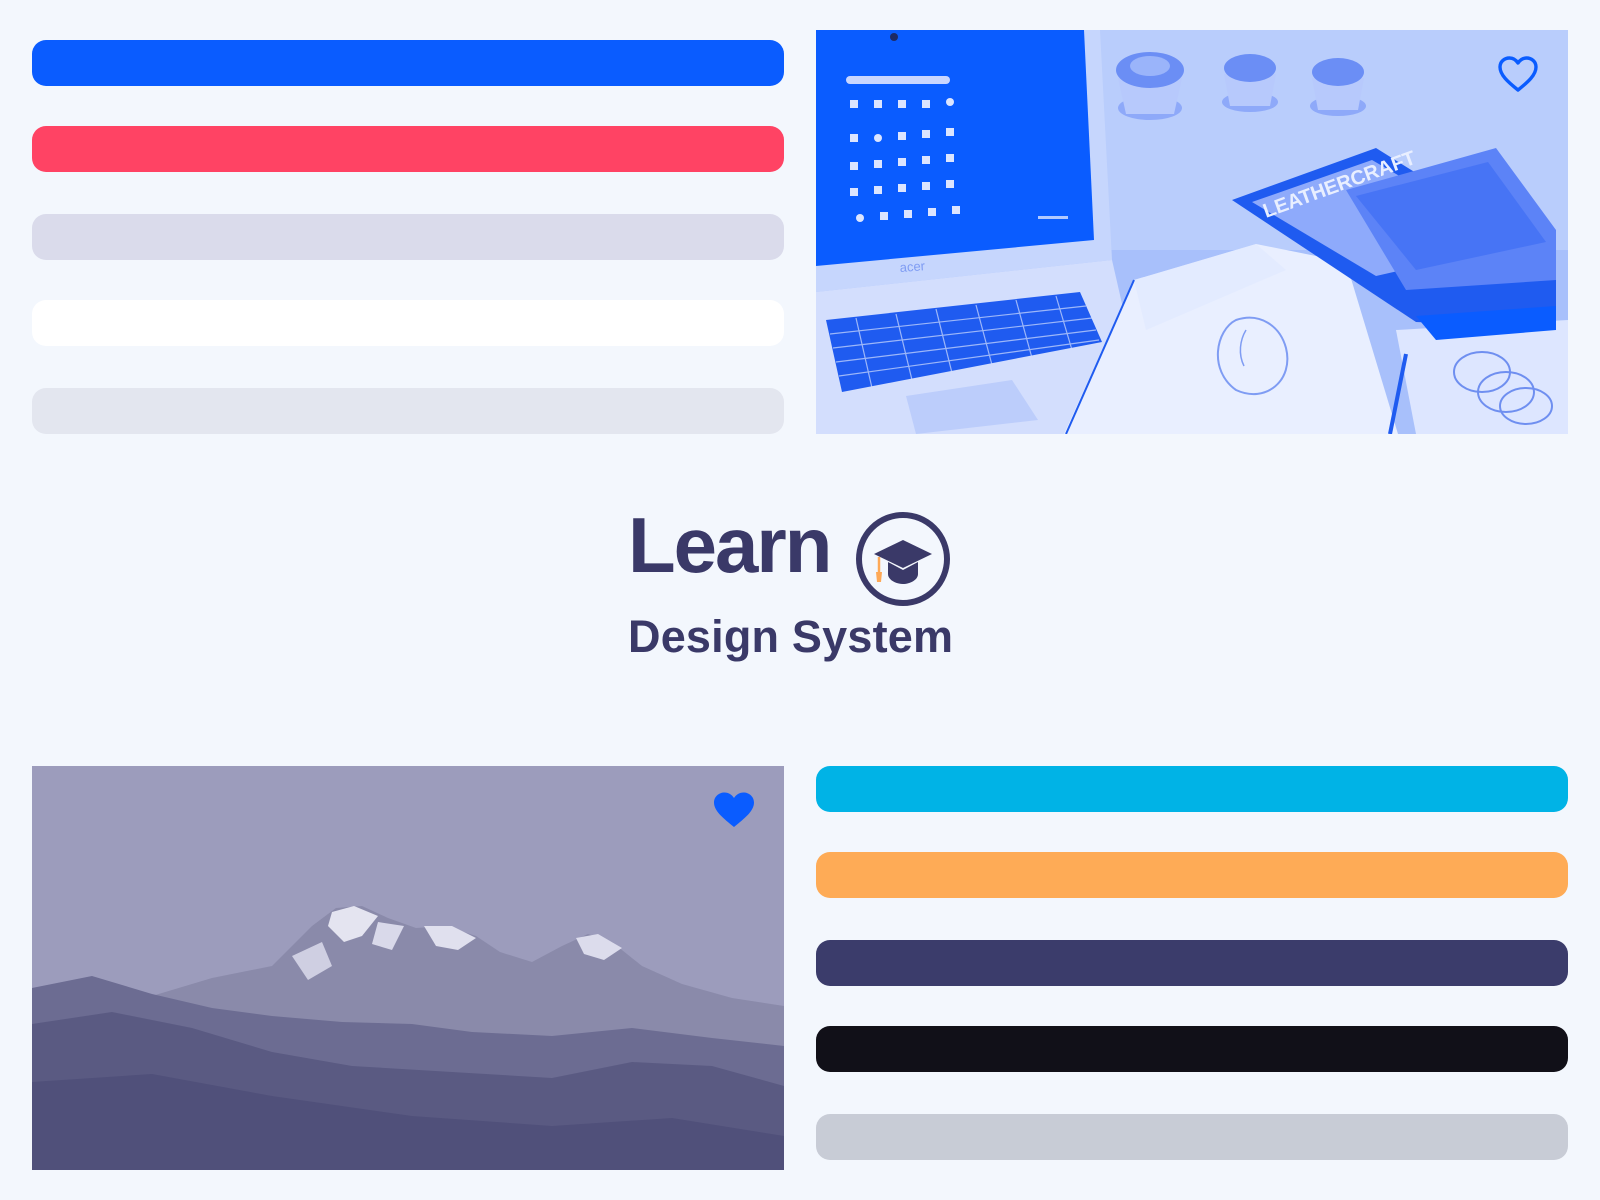 The image size is (1600, 1200). Describe the element at coordinates (1192, 875) in the screenshot. I see `color-swatch-orange` at that location.